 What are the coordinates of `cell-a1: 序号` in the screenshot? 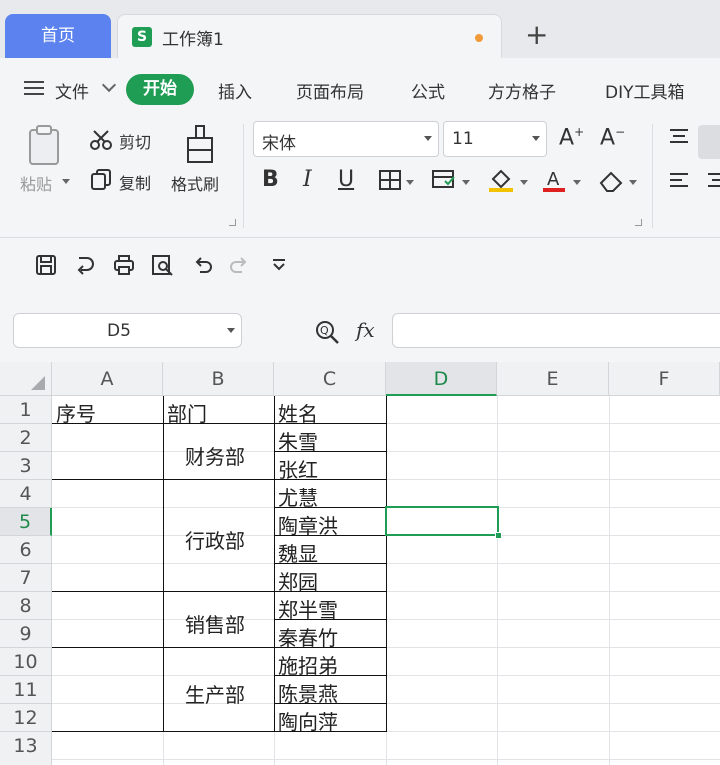 It's located at (76, 412).